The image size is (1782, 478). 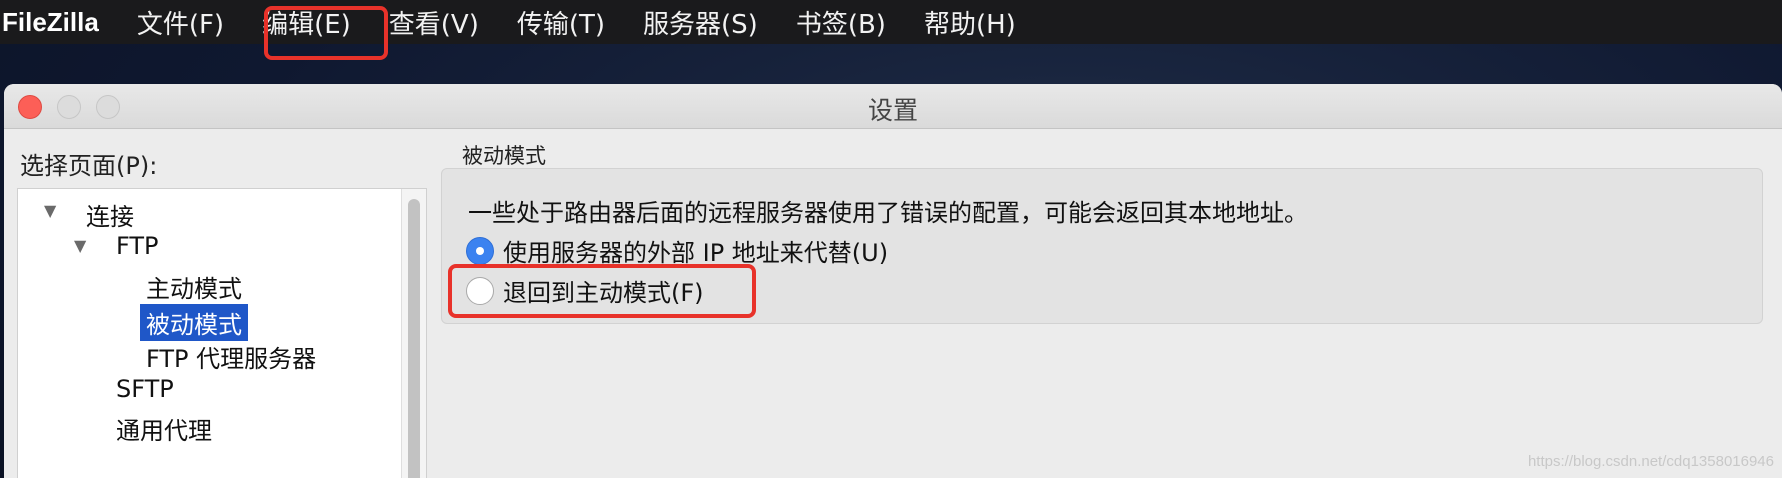 What do you see at coordinates (180, 22) in the screenshot?
I see `menu-file: 文件(F)` at bounding box center [180, 22].